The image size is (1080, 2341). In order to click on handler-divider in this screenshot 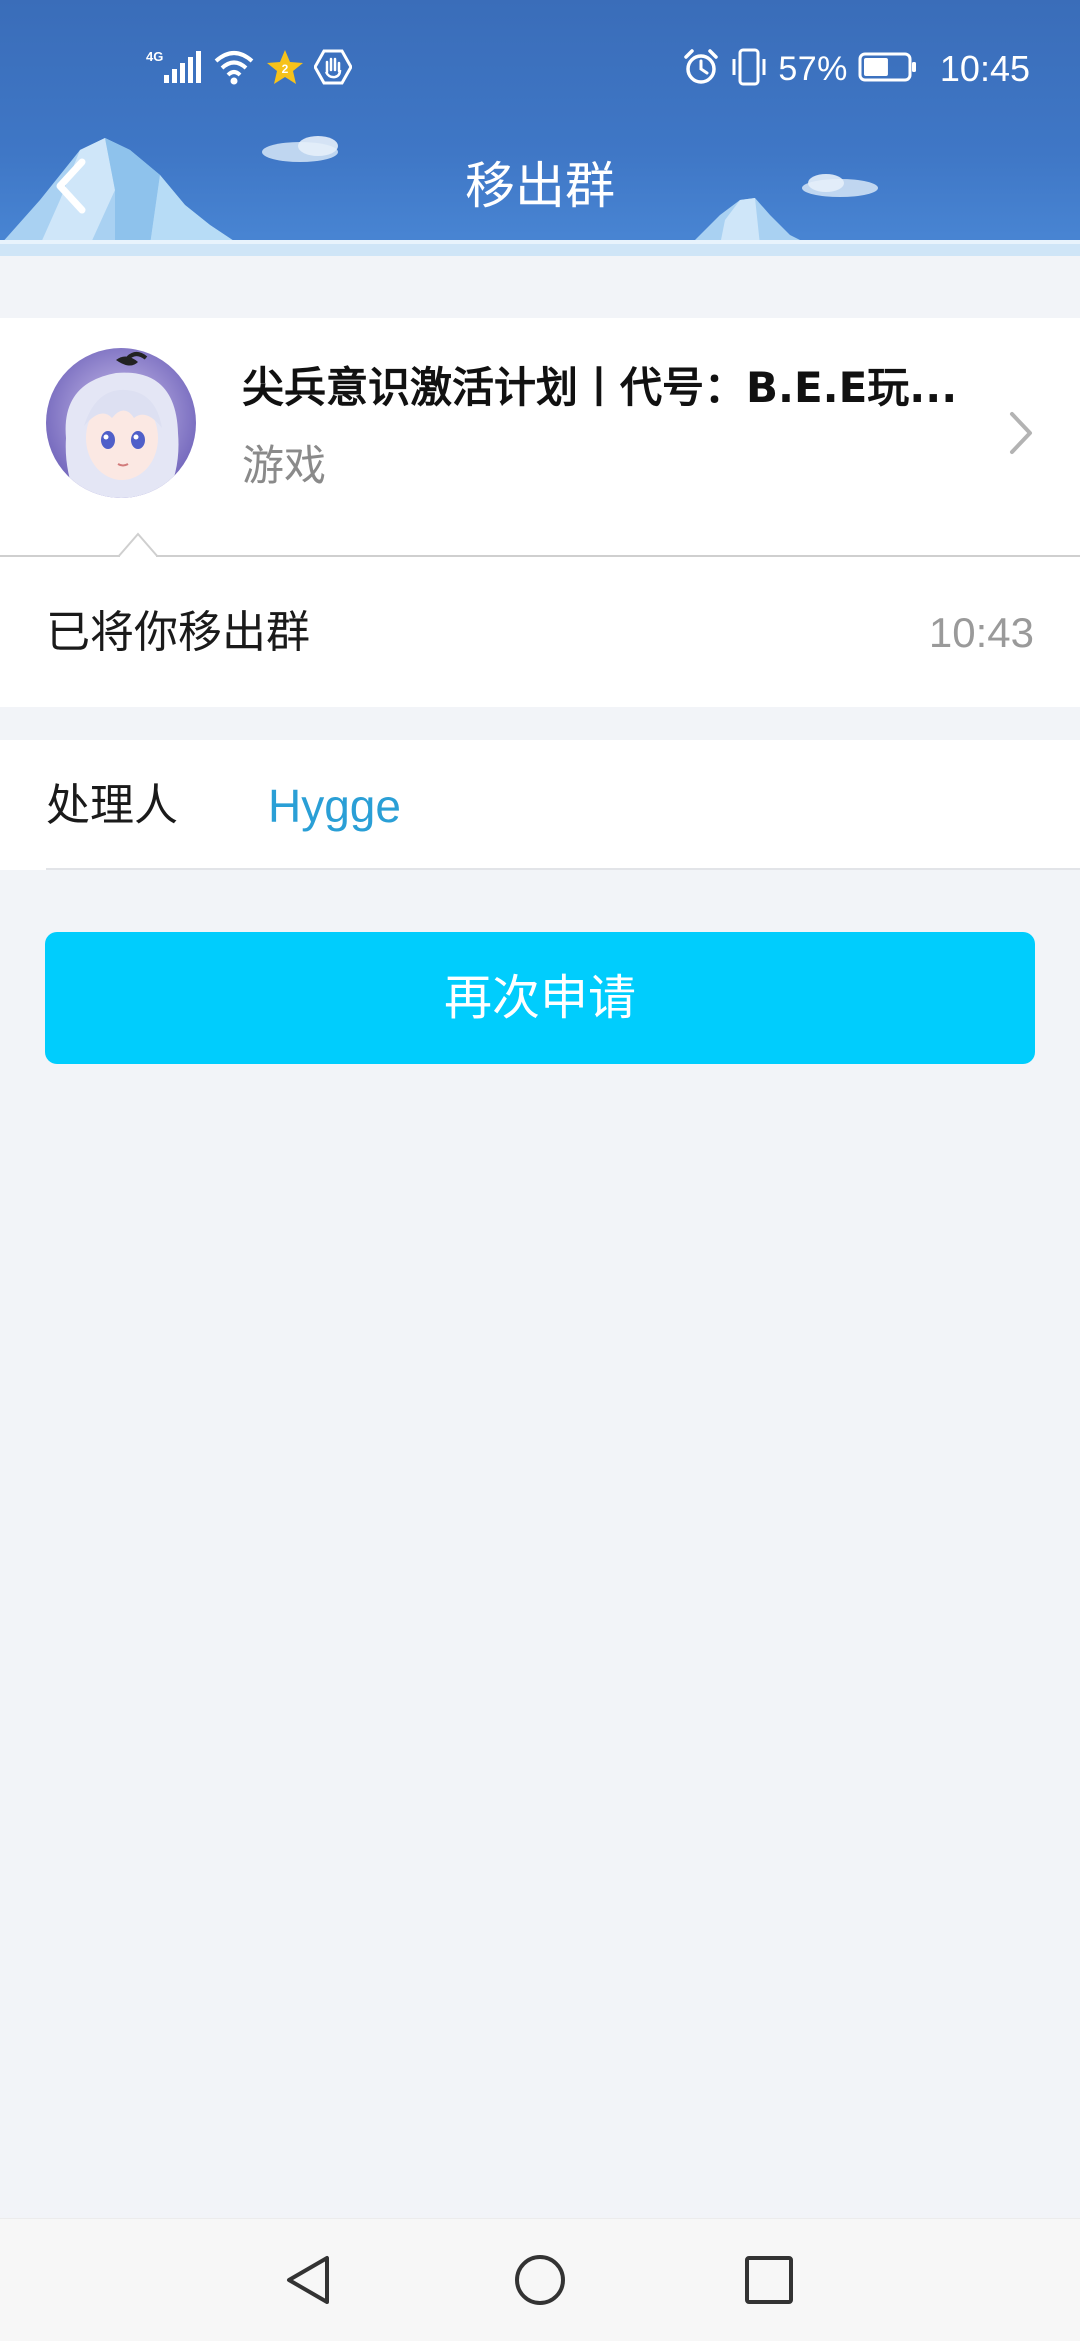, I will do `click(563, 869)`.